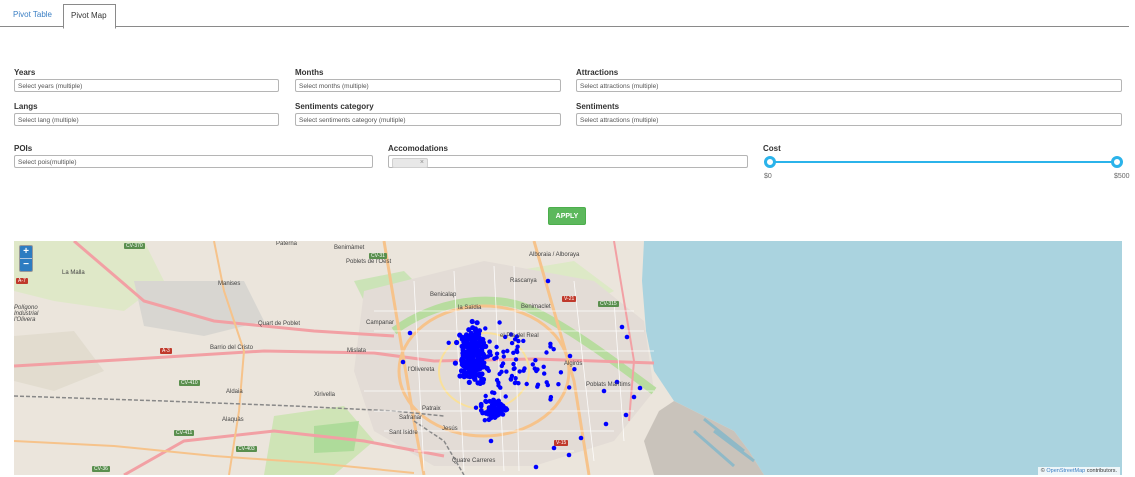  I want to click on cost-slider-track, so click(943, 162).